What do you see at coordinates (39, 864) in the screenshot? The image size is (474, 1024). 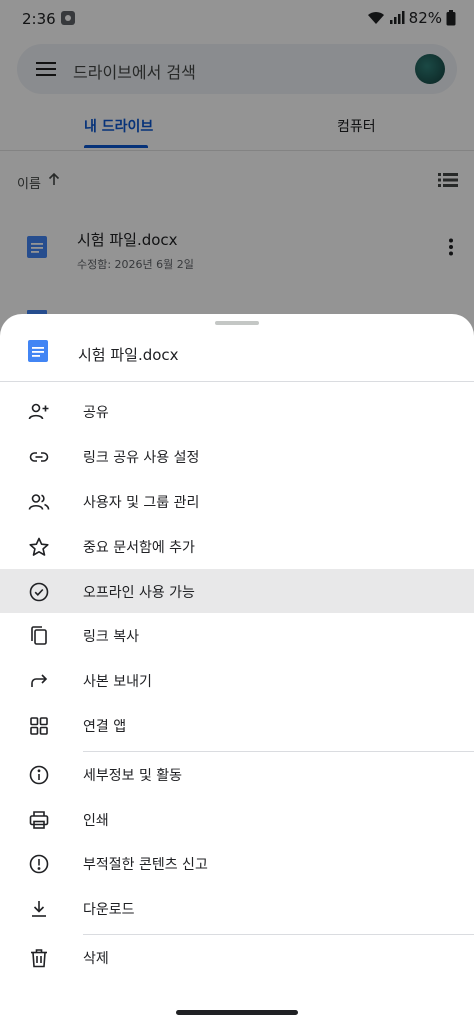 I see `report-icon` at bounding box center [39, 864].